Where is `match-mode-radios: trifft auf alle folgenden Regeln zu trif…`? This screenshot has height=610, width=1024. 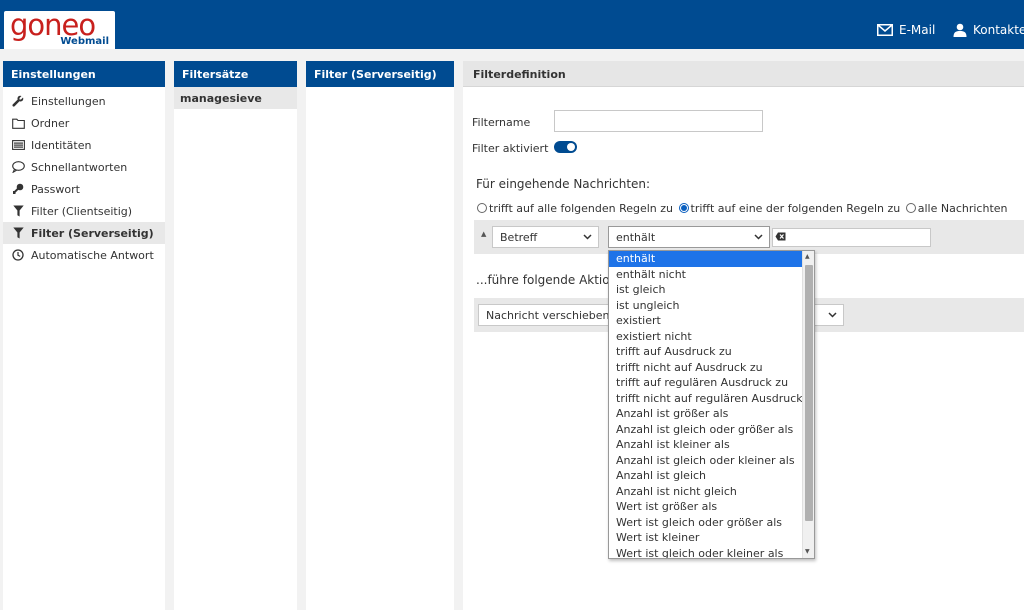
match-mode-radios: trifft auf alle folgenden Regeln zu trif… is located at coordinates (742, 208).